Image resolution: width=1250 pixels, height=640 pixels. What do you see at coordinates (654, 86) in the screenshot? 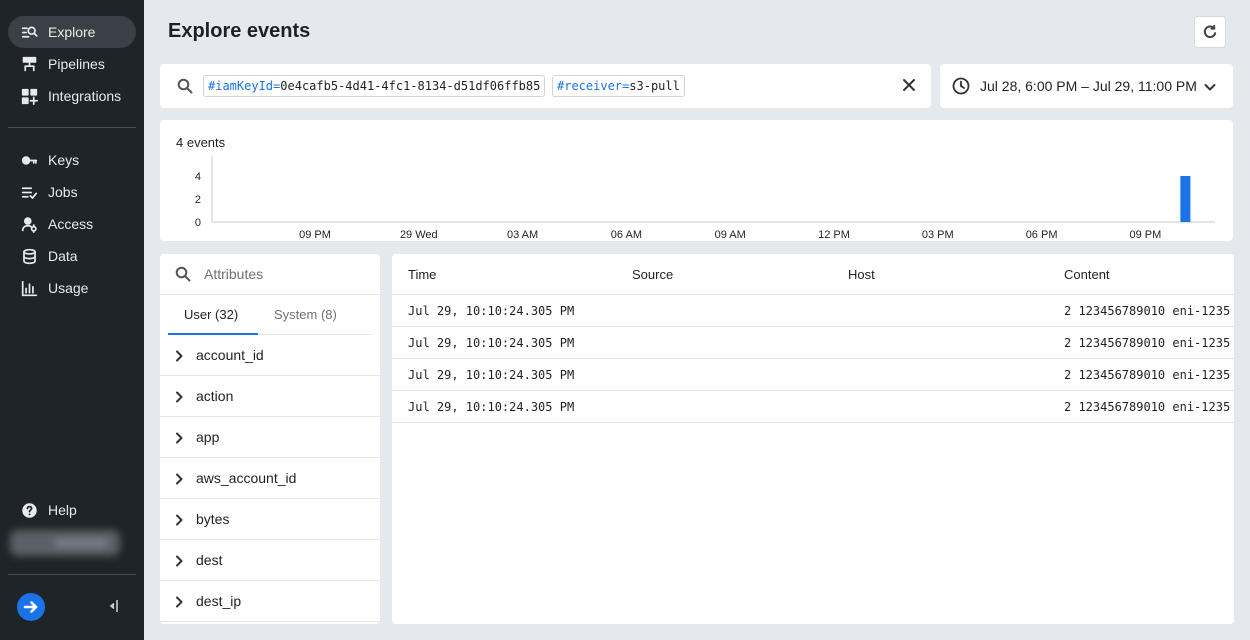
I see `filter-value: s3-pull` at bounding box center [654, 86].